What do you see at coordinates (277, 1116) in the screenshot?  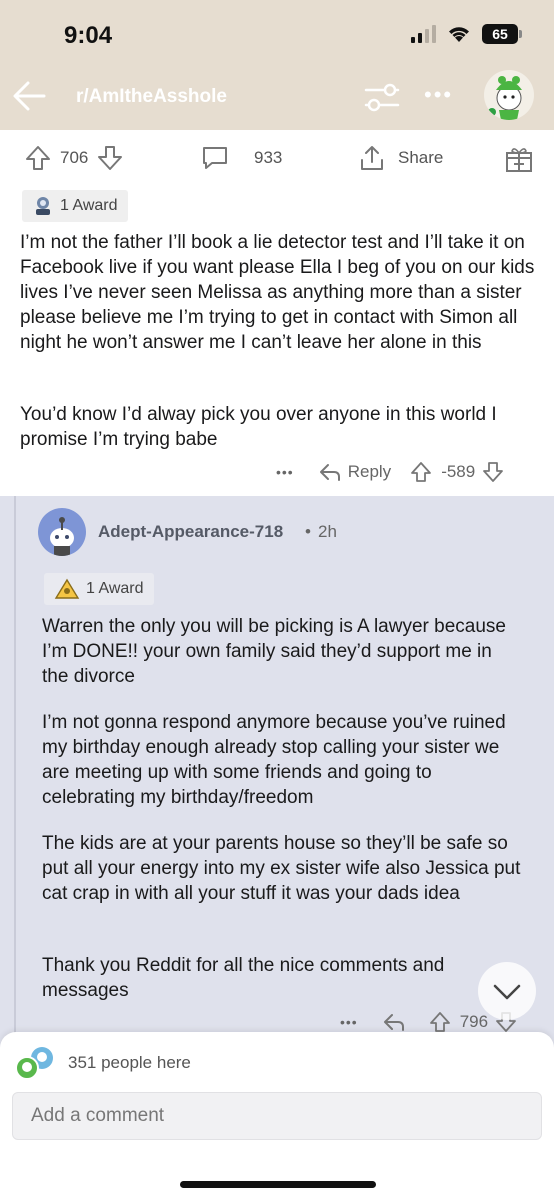 I see `add-comment-input: Add a comment` at bounding box center [277, 1116].